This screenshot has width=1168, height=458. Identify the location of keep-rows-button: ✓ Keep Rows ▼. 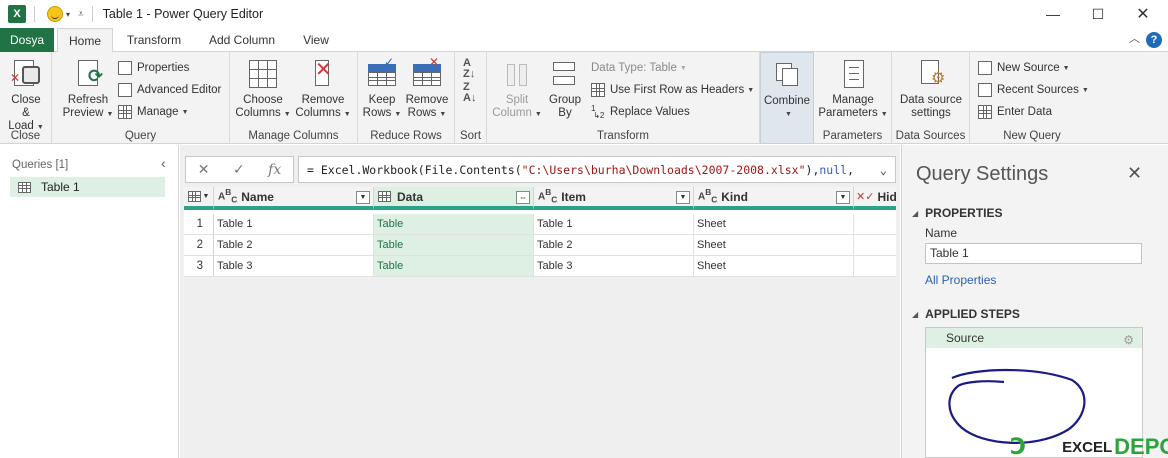
(382, 88).